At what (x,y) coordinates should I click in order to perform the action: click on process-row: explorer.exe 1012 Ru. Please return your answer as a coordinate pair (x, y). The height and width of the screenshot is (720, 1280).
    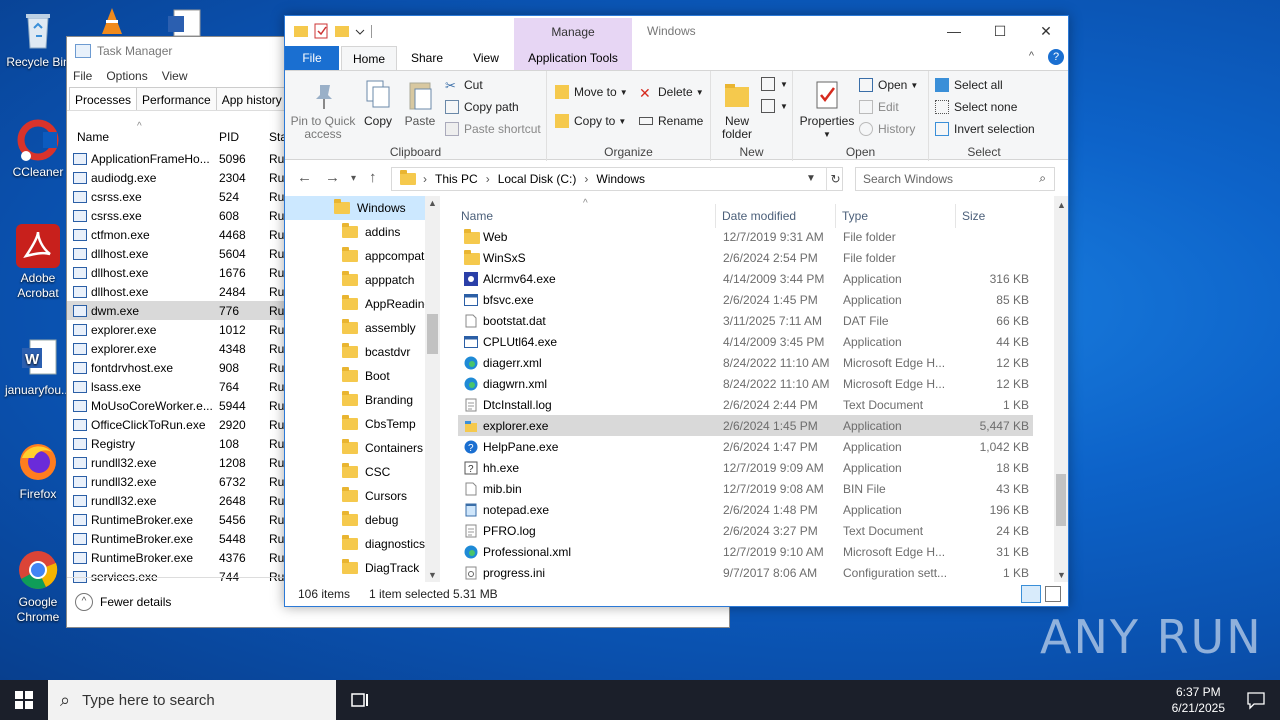
    Looking at the image, I should click on (176, 329).